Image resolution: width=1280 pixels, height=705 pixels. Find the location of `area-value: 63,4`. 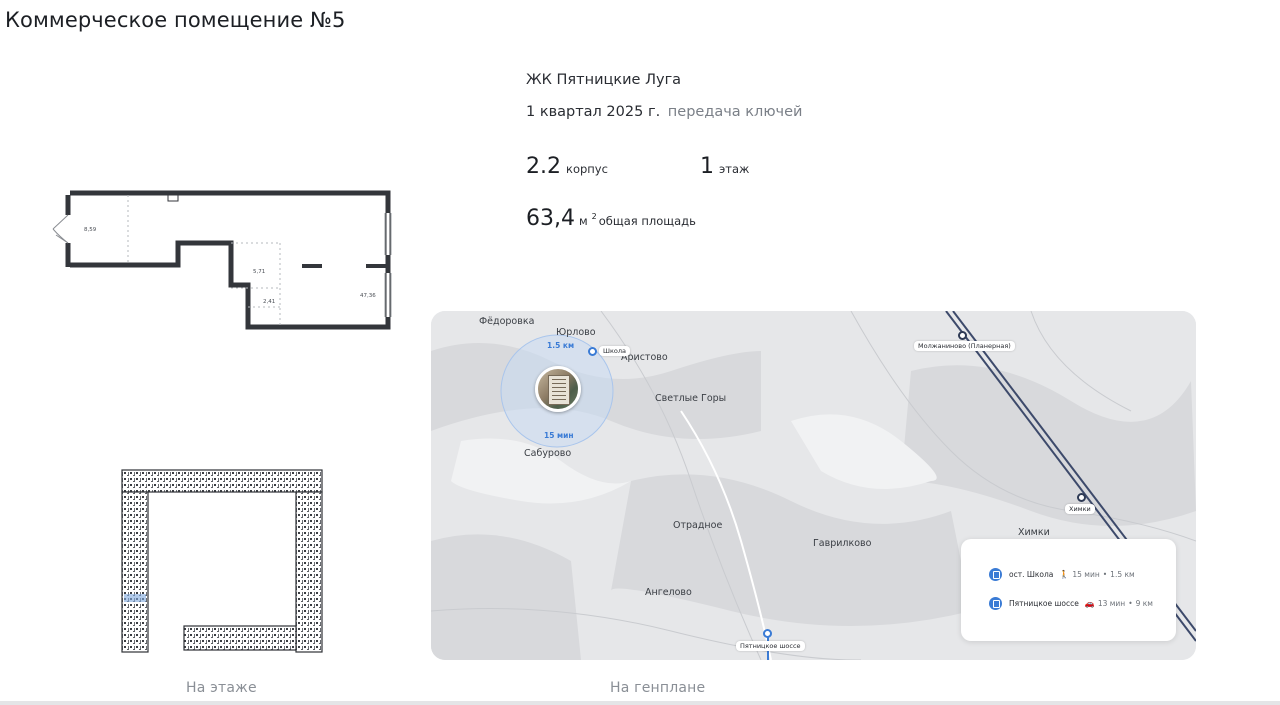

area-value: 63,4 is located at coordinates (550, 218).